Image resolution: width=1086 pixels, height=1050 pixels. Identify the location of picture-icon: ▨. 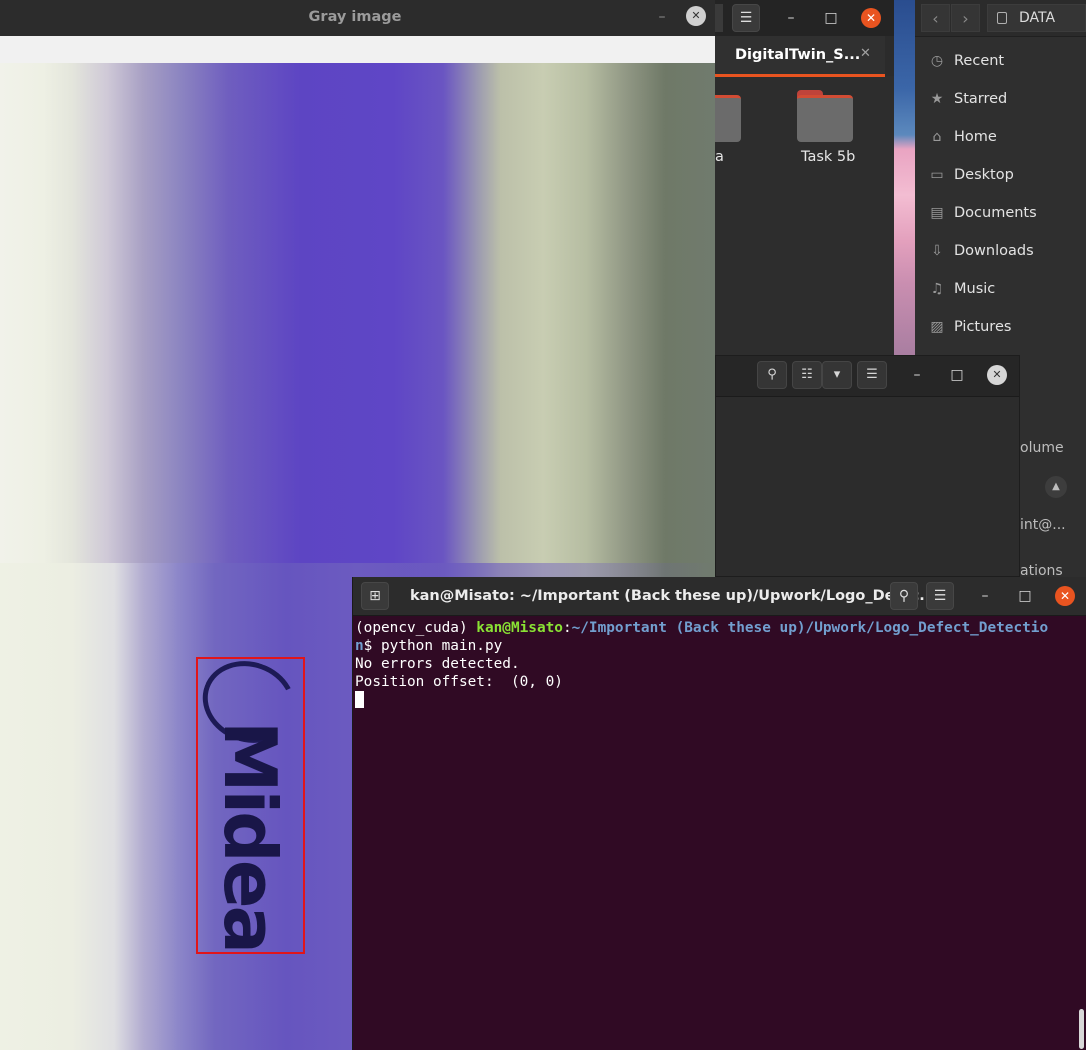
(937, 327).